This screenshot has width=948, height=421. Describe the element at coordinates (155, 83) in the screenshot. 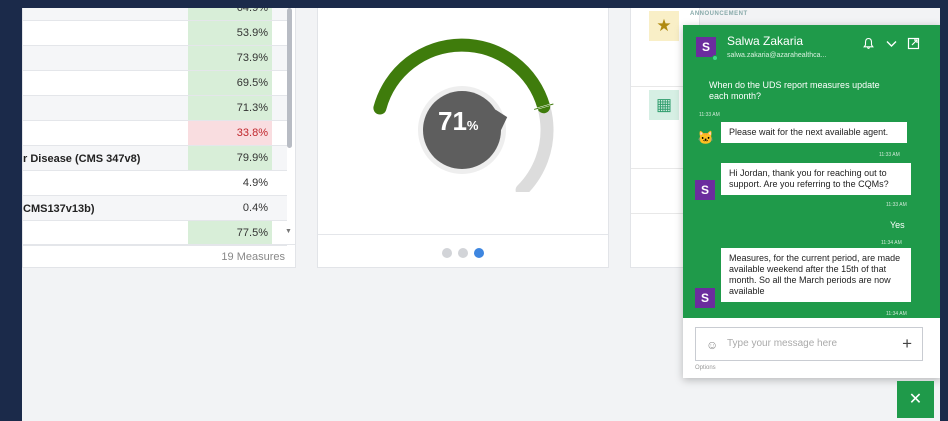

I see `table-row: 69.5%` at that location.